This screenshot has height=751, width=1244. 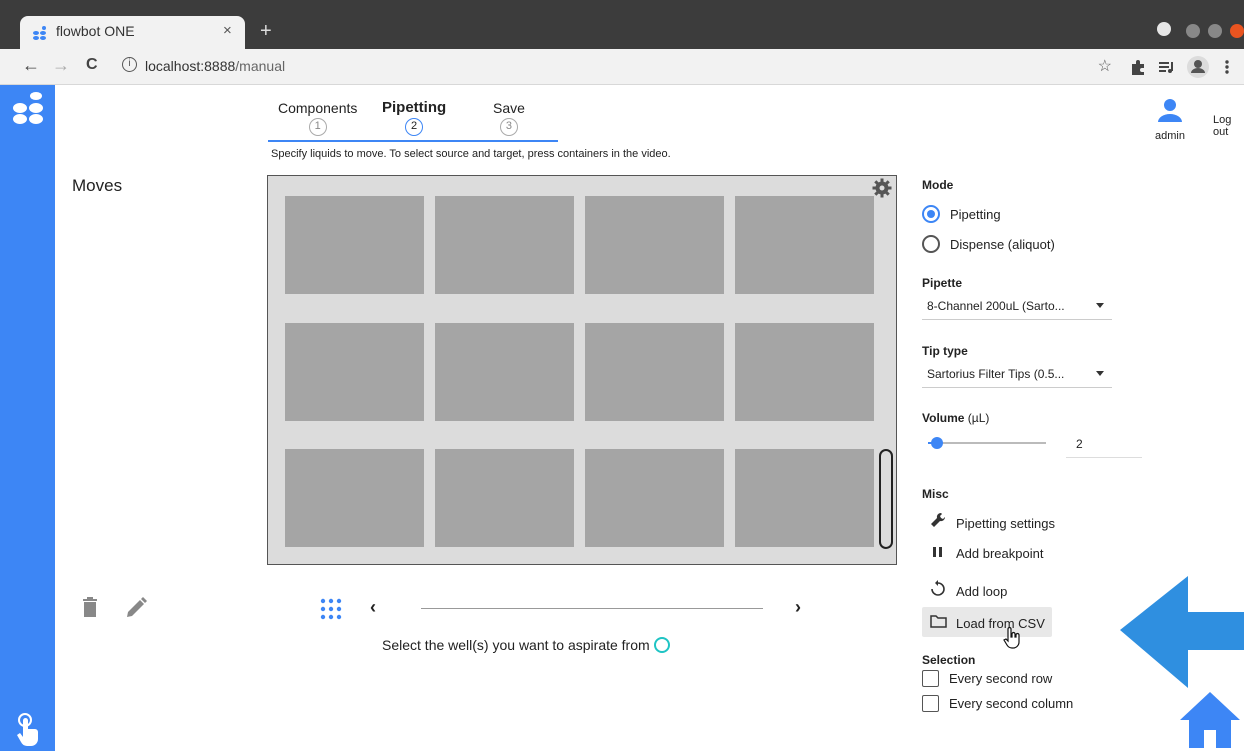 What do you see at coordinates (987, 678) in the screenshot?
I see `every-second-row-checkbox: Every second row` at bounding box center [987, 678].